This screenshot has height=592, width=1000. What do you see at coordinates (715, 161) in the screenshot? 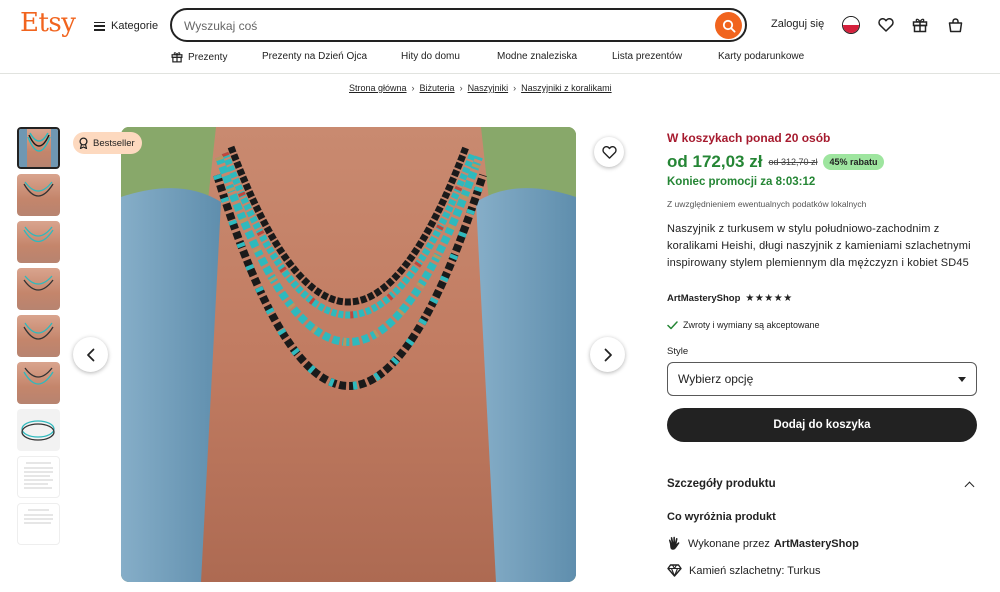
I see `current-price: od 172,03 zł` at bounding box center [715, 161].